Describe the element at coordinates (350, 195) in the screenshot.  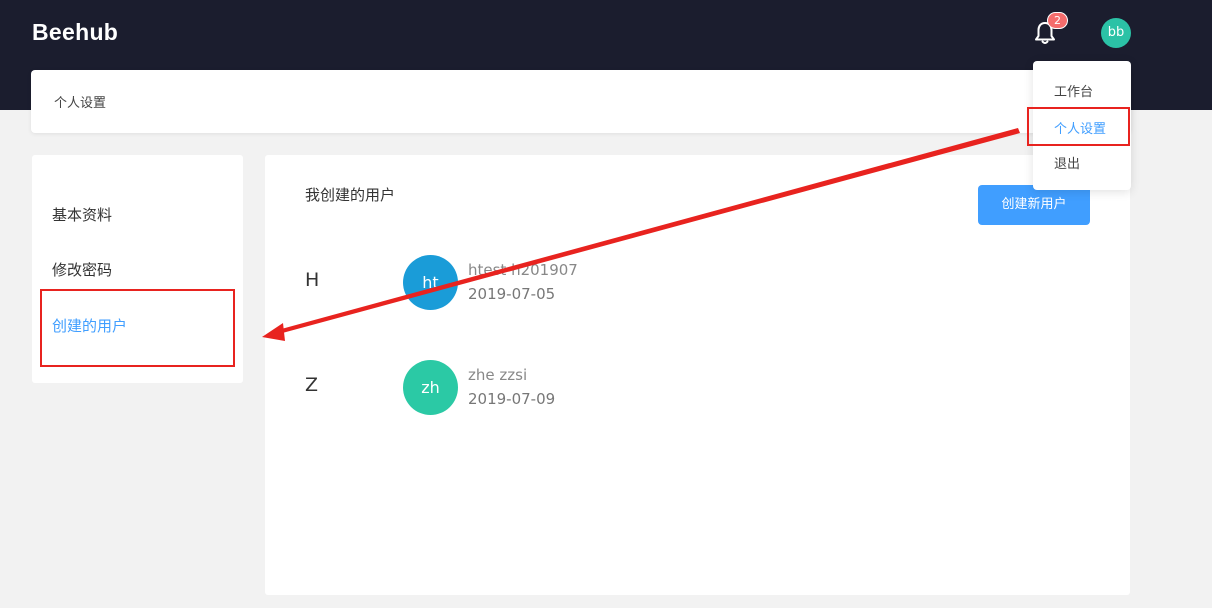
I see `section-title: 我创建的用户` at that location.